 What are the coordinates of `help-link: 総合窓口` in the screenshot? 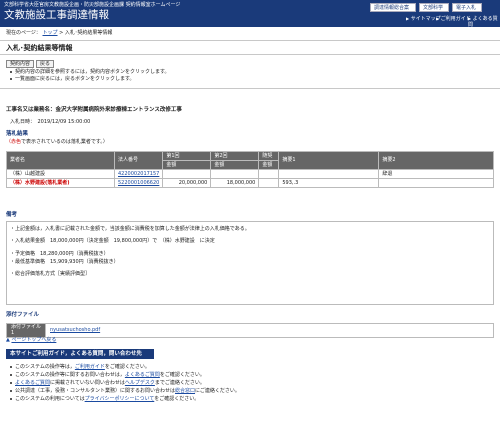 It's located at (185, 391).